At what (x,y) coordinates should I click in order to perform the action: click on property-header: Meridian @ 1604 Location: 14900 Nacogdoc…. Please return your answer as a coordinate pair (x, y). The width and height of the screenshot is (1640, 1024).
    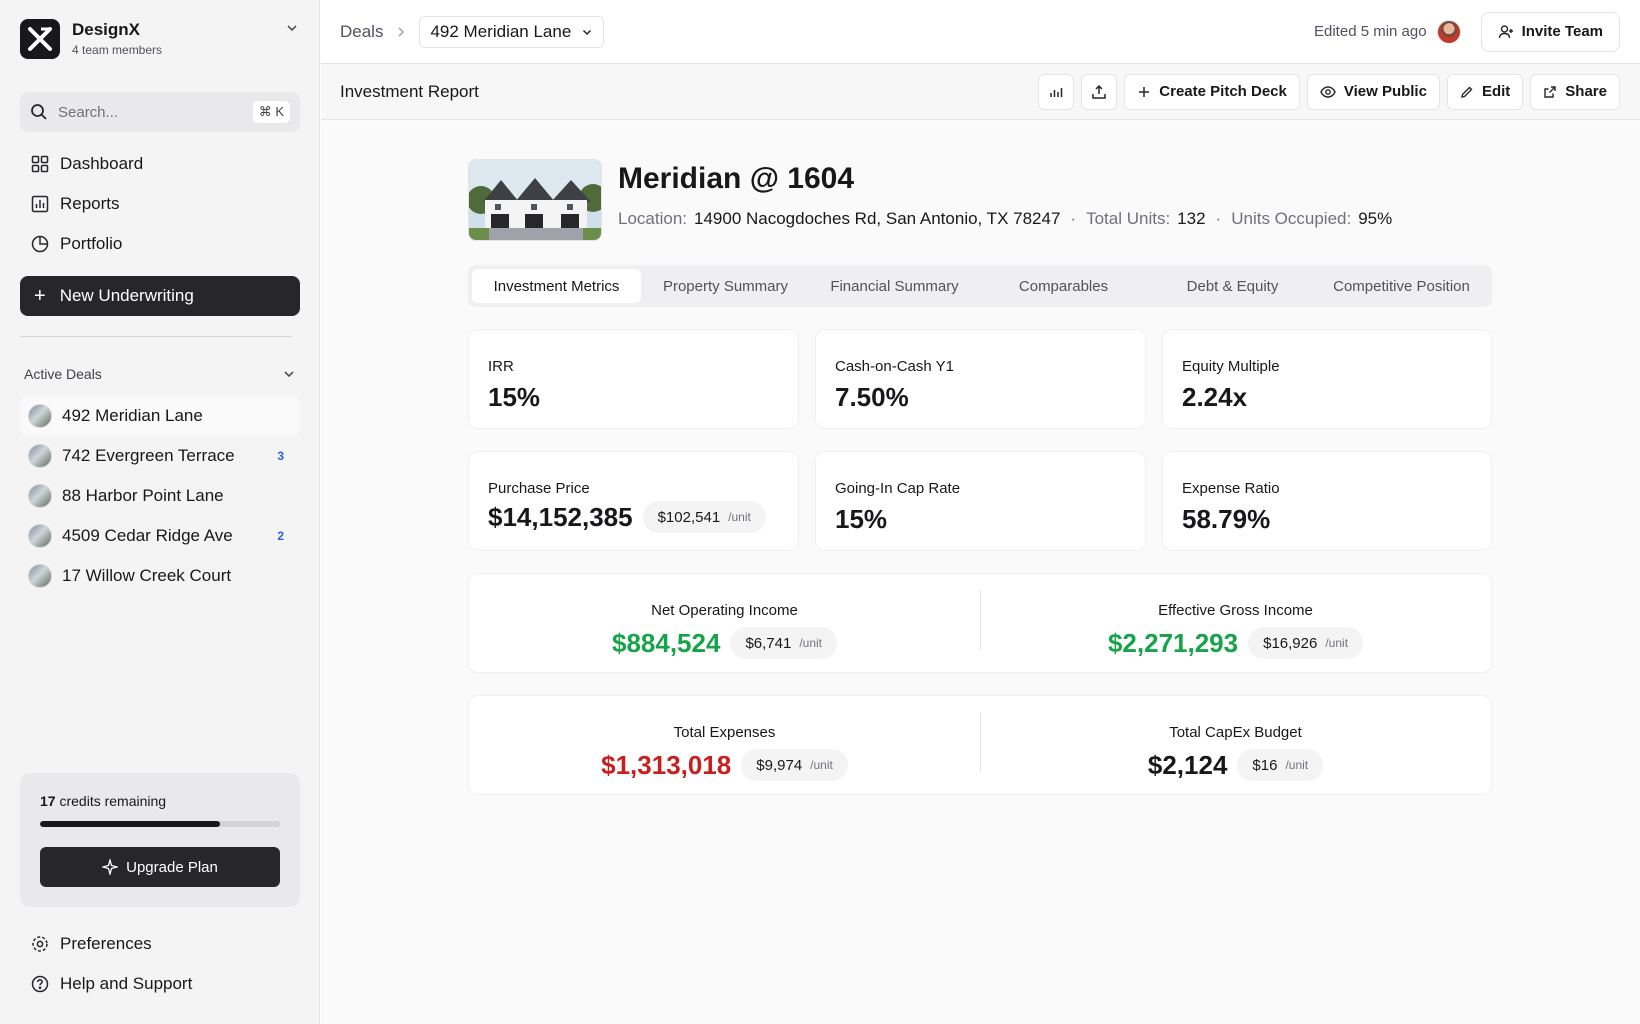
    Looking at the image, I should click on (930, 200).